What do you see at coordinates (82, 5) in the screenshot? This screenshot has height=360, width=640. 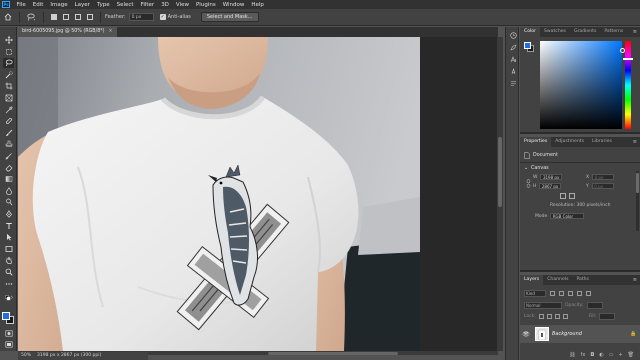 I see `menu-layer: Layer` at bounding box center [82, 5].